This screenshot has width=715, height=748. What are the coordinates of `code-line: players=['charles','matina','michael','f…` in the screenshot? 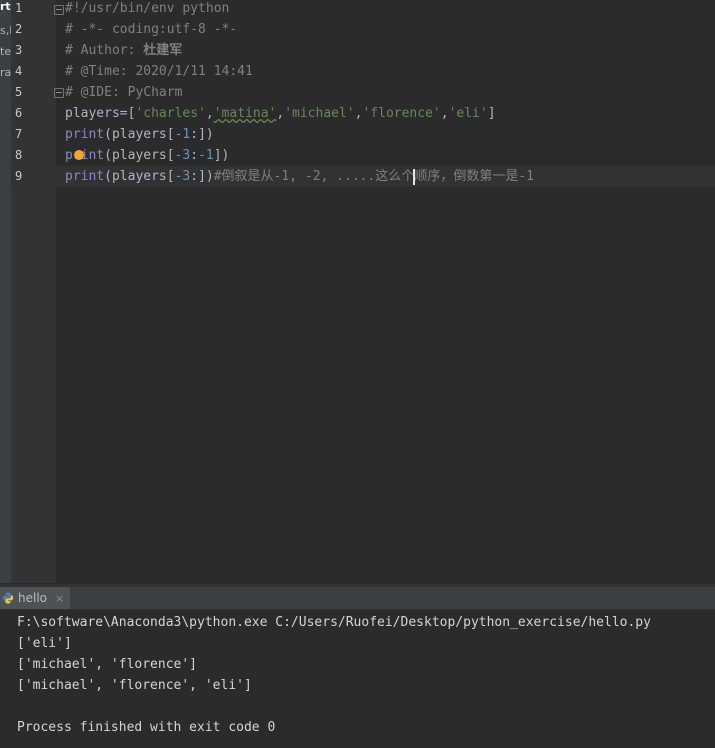 It's located at (385, 113).